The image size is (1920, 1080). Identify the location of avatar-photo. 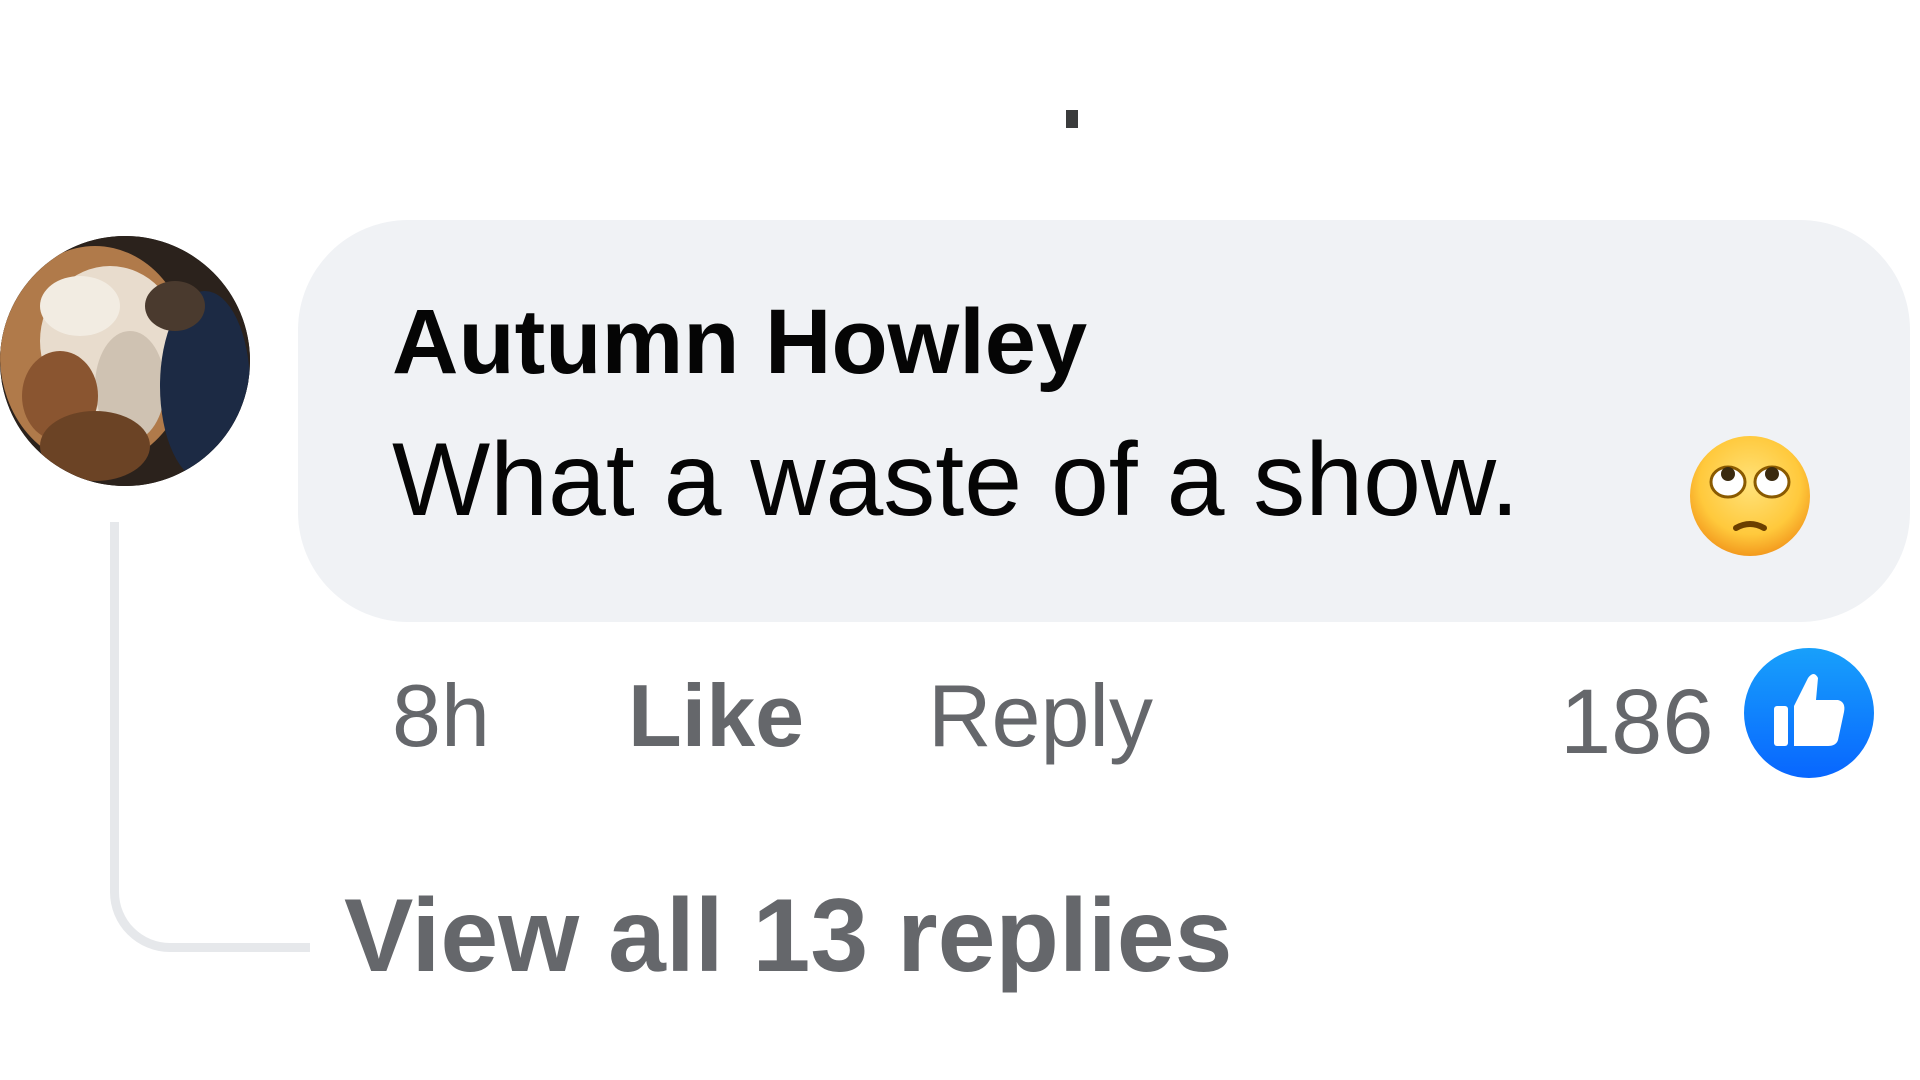
(125, 361).